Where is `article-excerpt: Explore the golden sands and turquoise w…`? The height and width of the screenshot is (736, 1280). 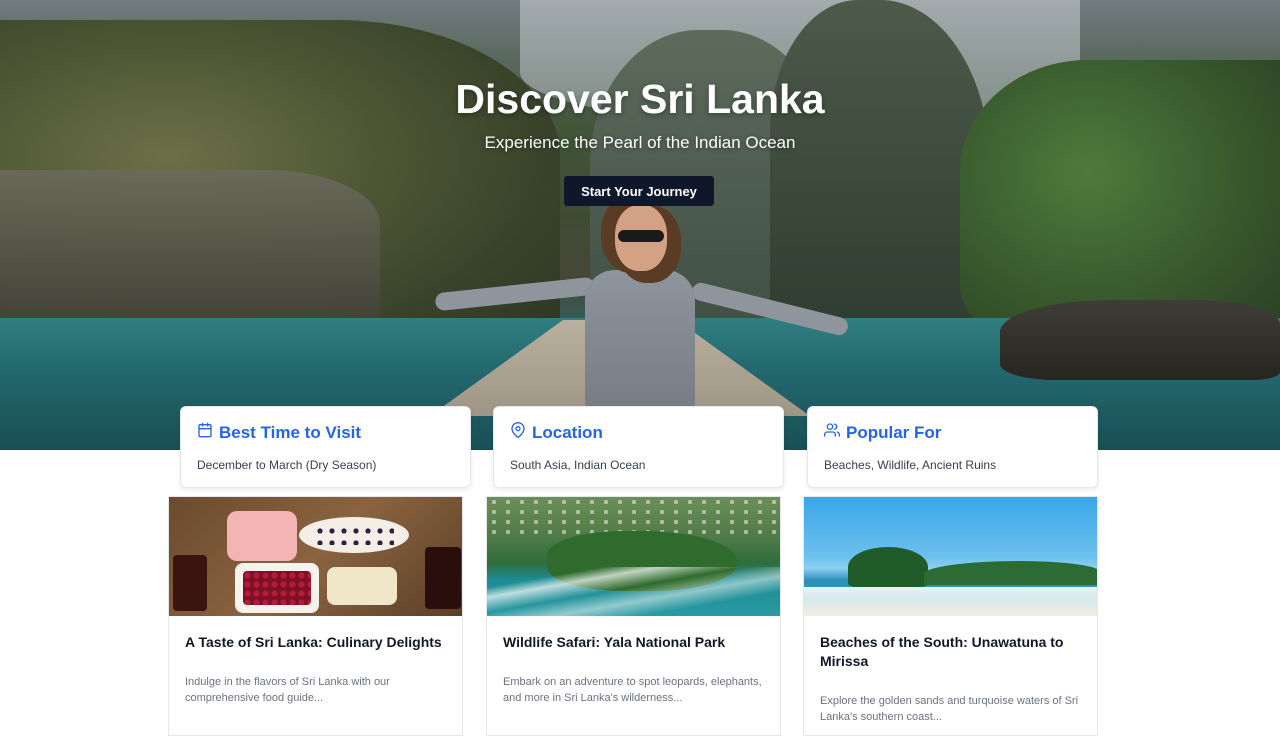
article-excerpt: Explore the golden sands and turquoise w… is located at coordinates (949, 709).